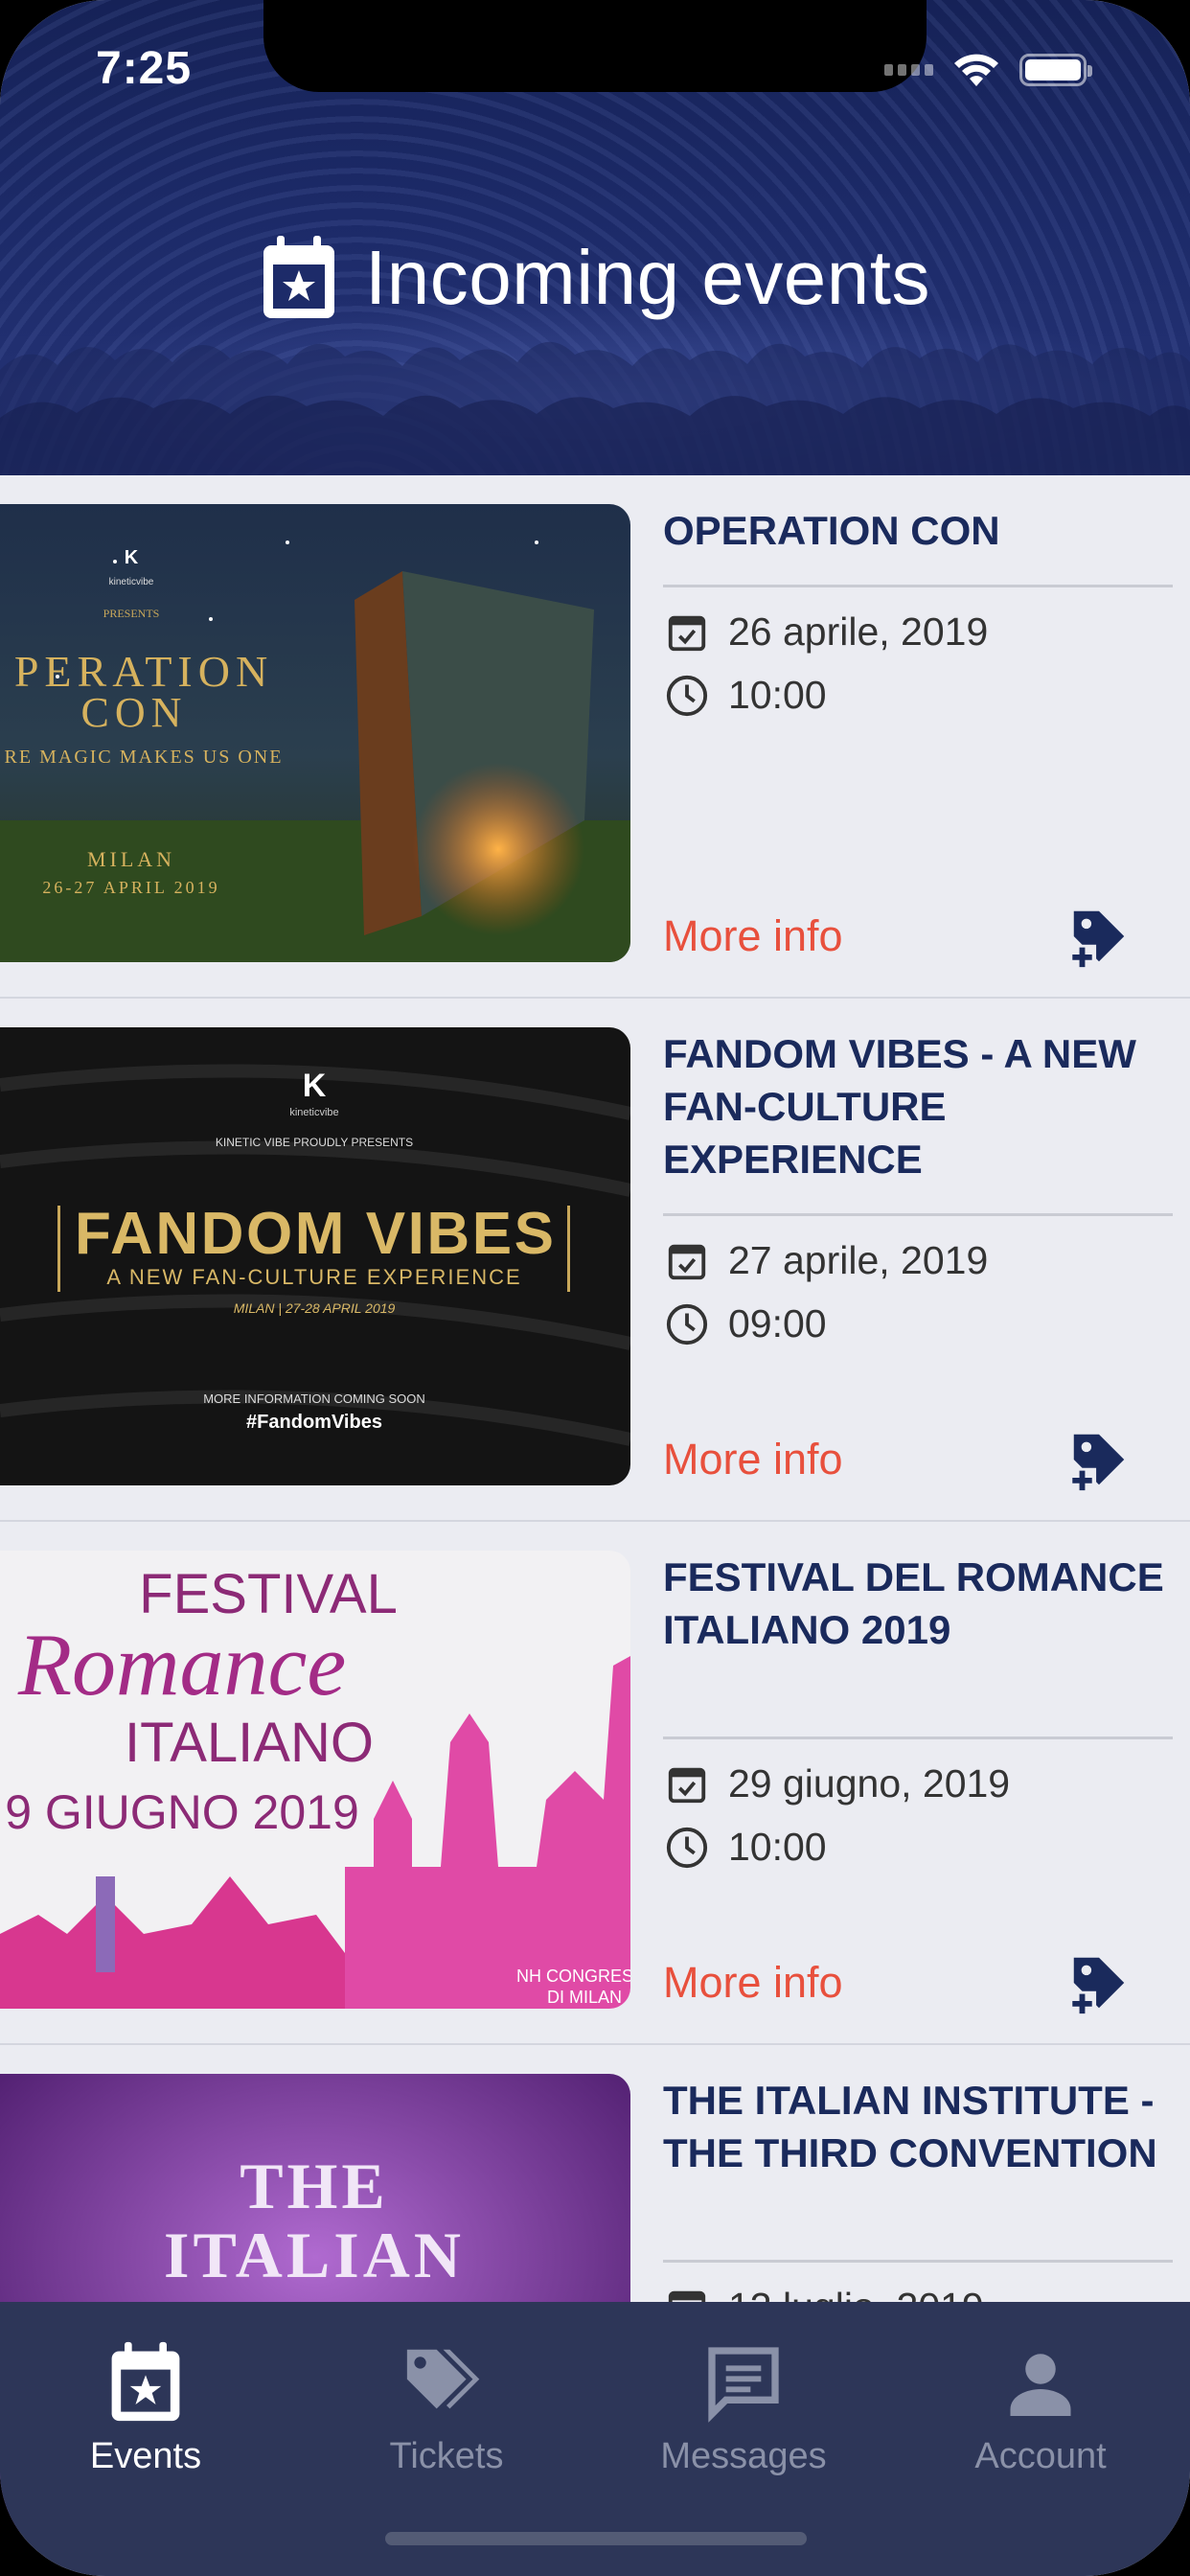  What do you see at coordinates (744, 2385) in the screenshot?
I see `message-icon` at bounding box center [744, 2385].